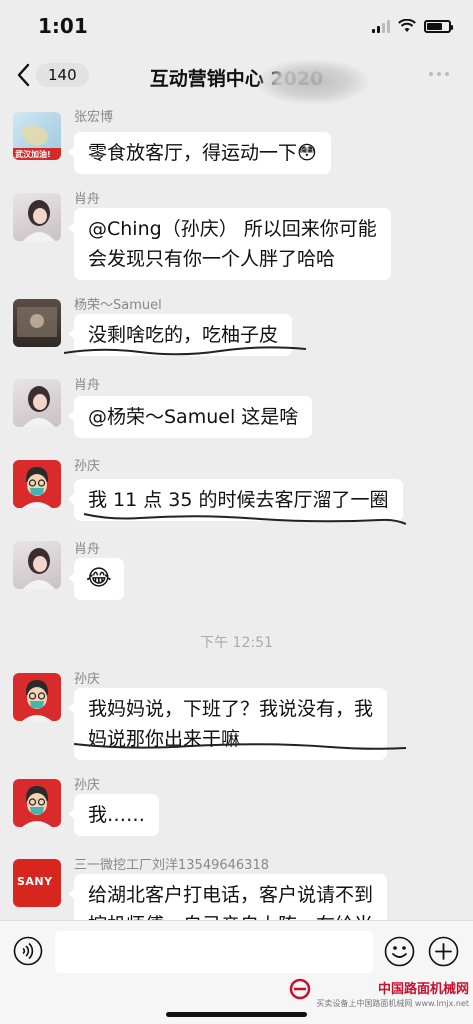 This screenshot has height=1024, width=473. What do you see at coordinates (232, 229) in the screenshot?
I see `message-text-line: @Ching（孙庆） 所以回来你可能` at bounding box center [232, 229].